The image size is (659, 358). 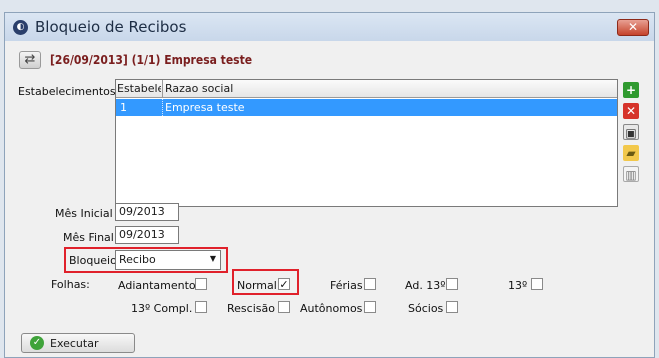 What do you see at coordinates (37, 343) in the screenshot?
I see `check-circle-icon: ✓` at bounding box center [37, 343].